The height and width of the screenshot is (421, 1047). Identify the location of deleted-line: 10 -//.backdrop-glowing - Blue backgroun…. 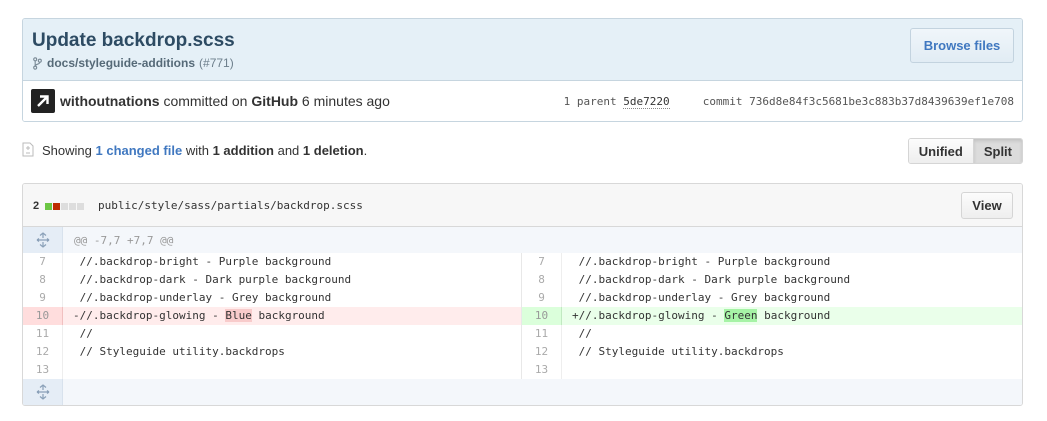
(272, 316).